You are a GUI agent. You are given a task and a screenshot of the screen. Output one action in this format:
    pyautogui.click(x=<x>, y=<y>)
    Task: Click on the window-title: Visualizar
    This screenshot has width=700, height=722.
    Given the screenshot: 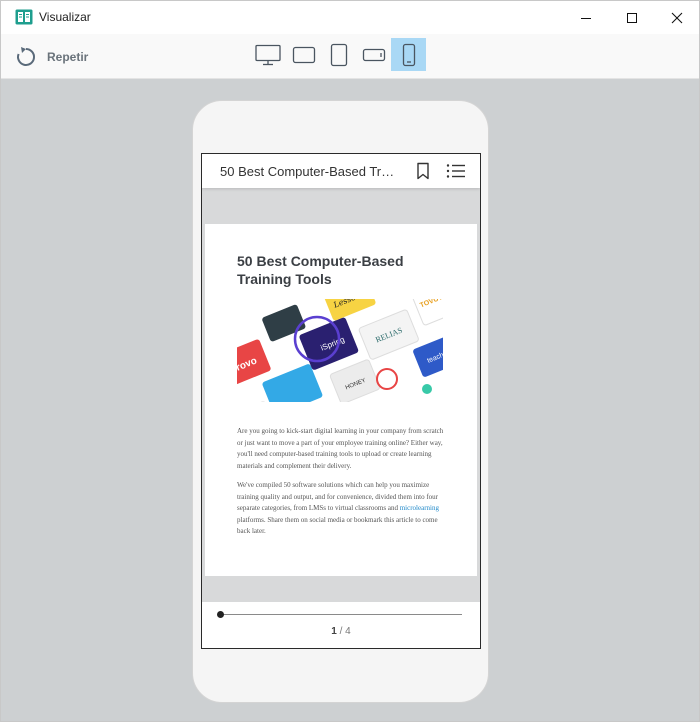 What is the action you would take?
    pyautogui.click(x=65, y=17)
    